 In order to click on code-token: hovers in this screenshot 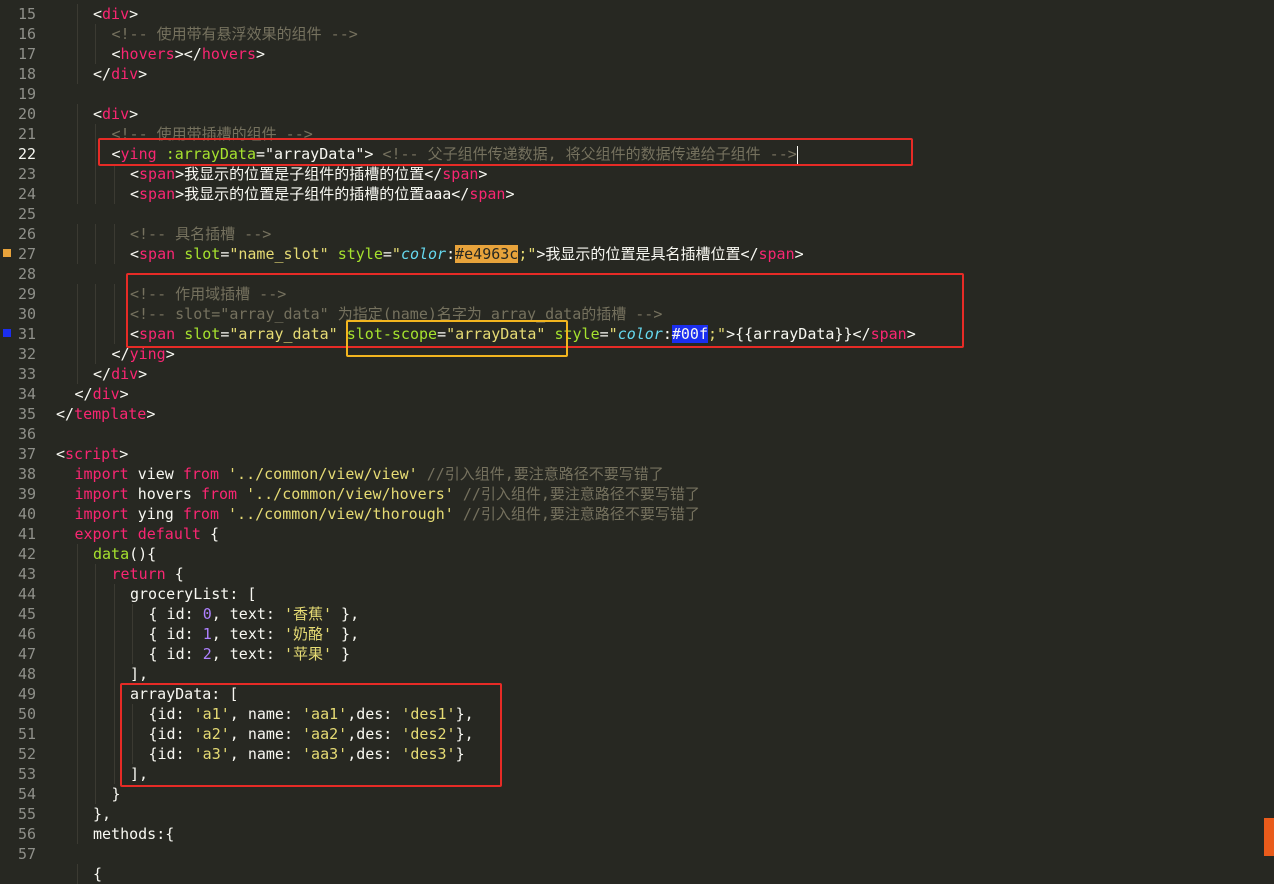, I will do `click(228, 54)`.